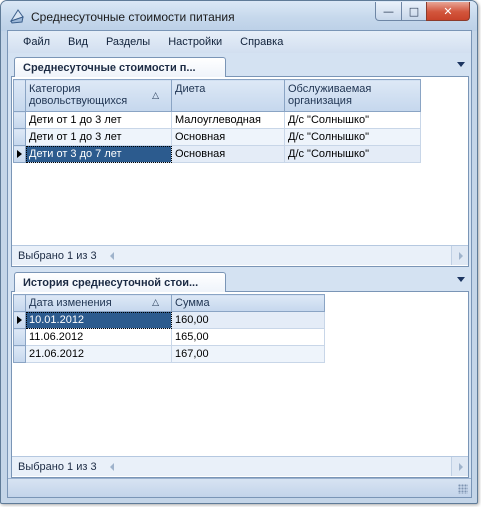  What do you see at coordinates (78, 42) in the screenshot?
I see `menu-view: Вид` at bounding box center [78, 42].